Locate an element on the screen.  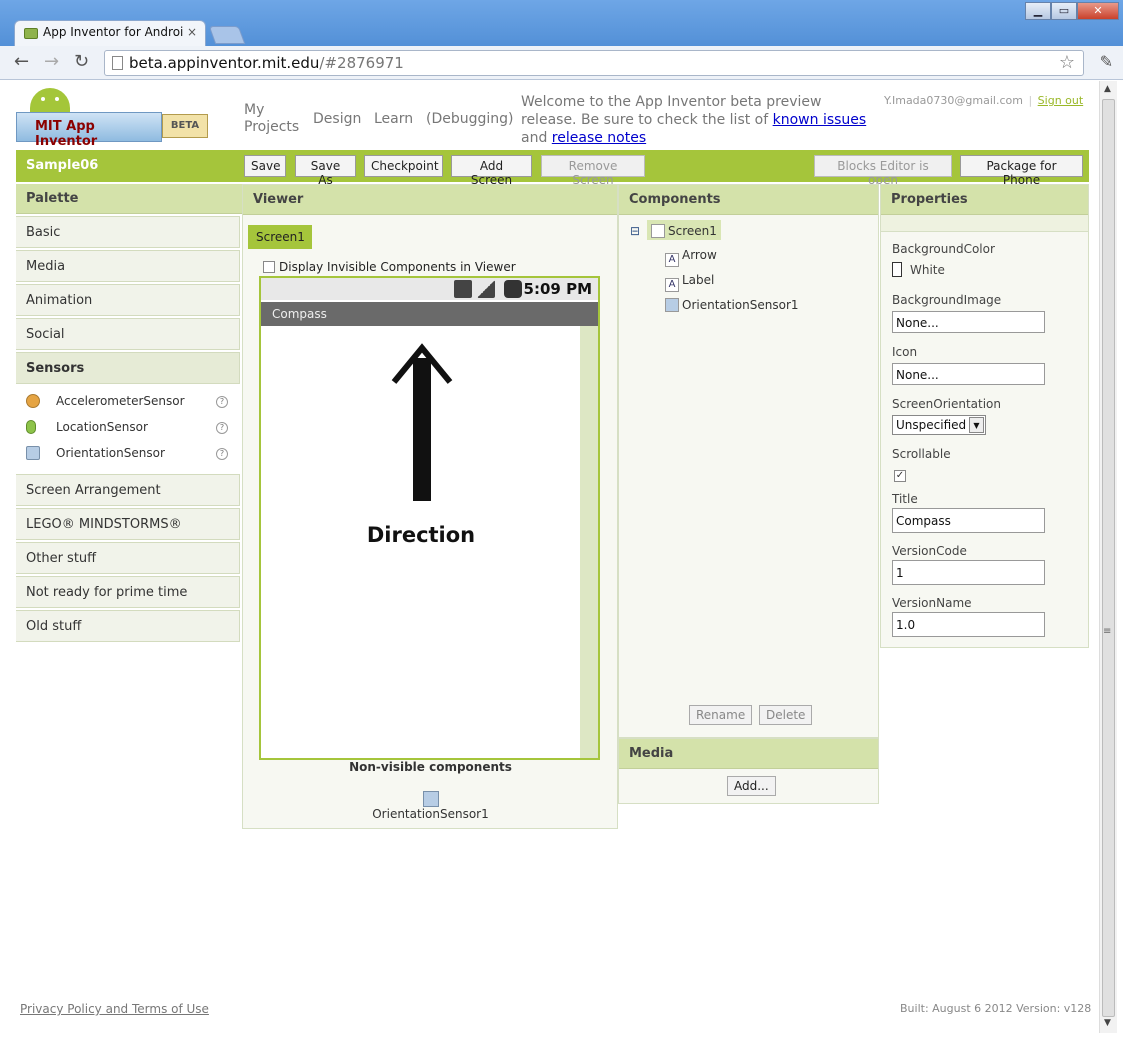
orientation-sensor-icon is located at coordinates (672, 305).